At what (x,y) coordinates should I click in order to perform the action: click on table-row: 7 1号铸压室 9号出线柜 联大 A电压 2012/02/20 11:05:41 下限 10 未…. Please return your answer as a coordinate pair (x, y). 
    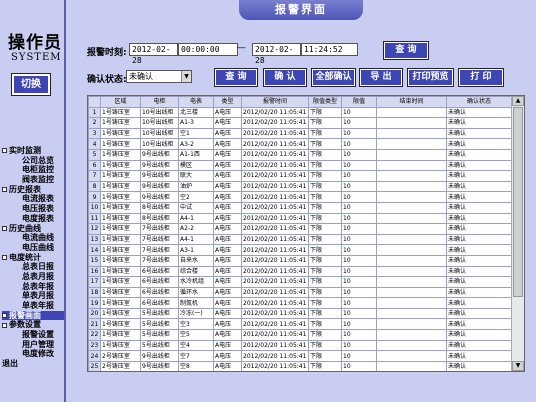
    Looking at the image, I should click on (300, 176).